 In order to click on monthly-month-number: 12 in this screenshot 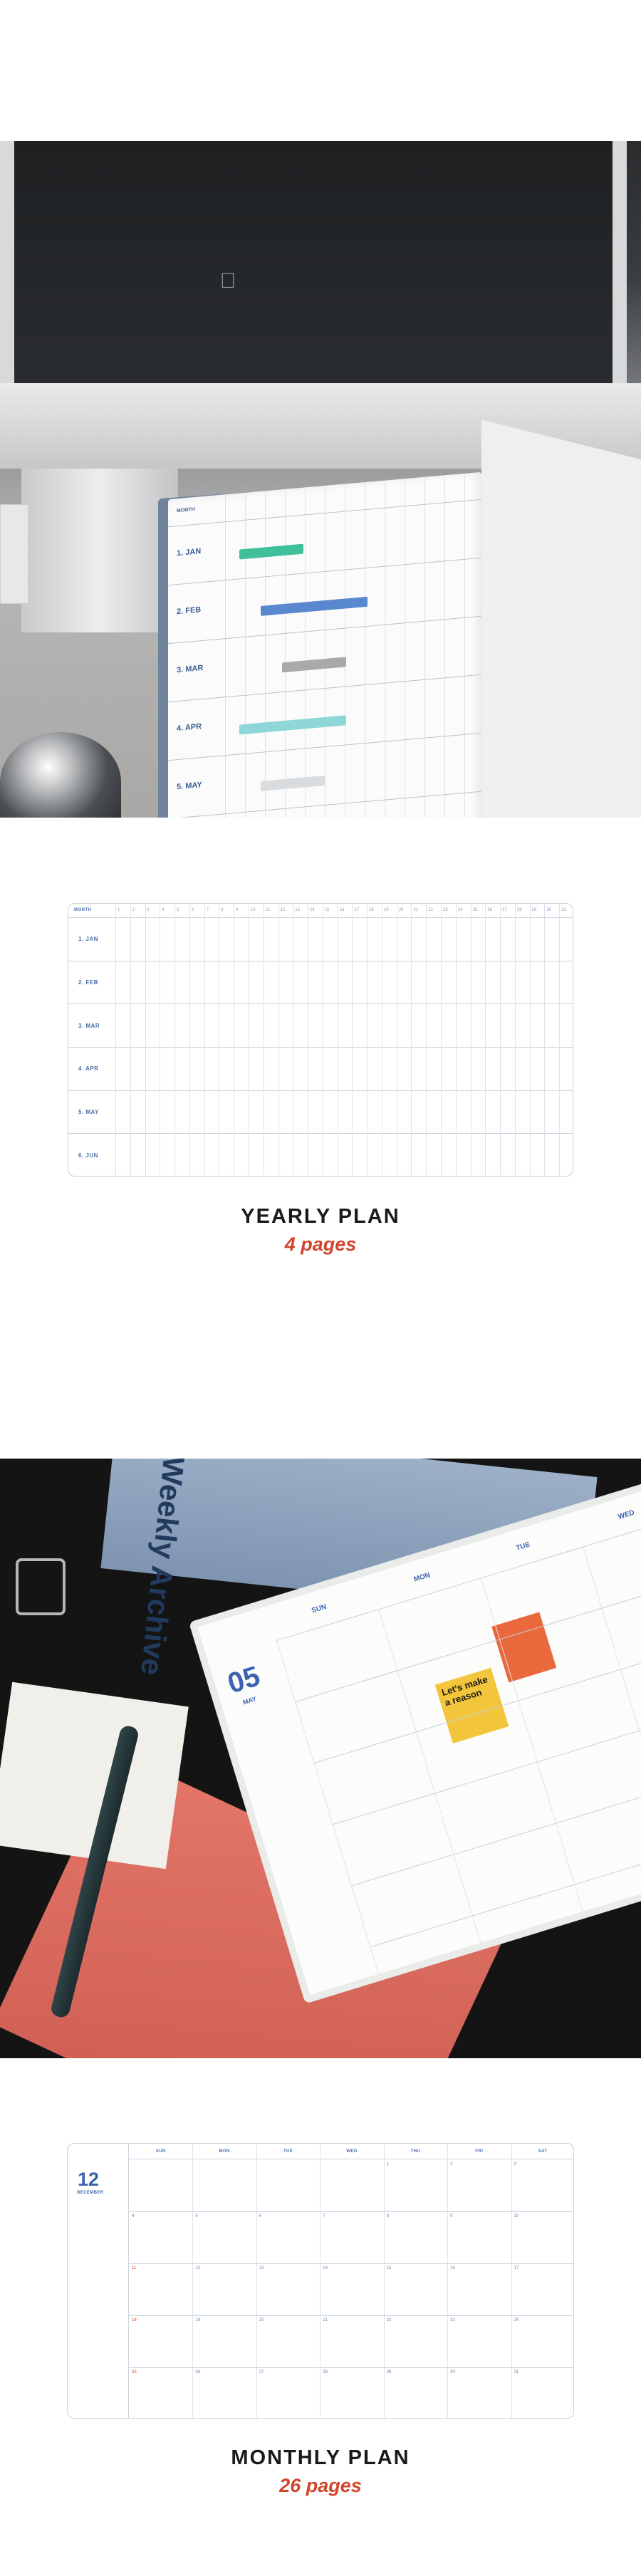, I will do `click(89, 2179)`.